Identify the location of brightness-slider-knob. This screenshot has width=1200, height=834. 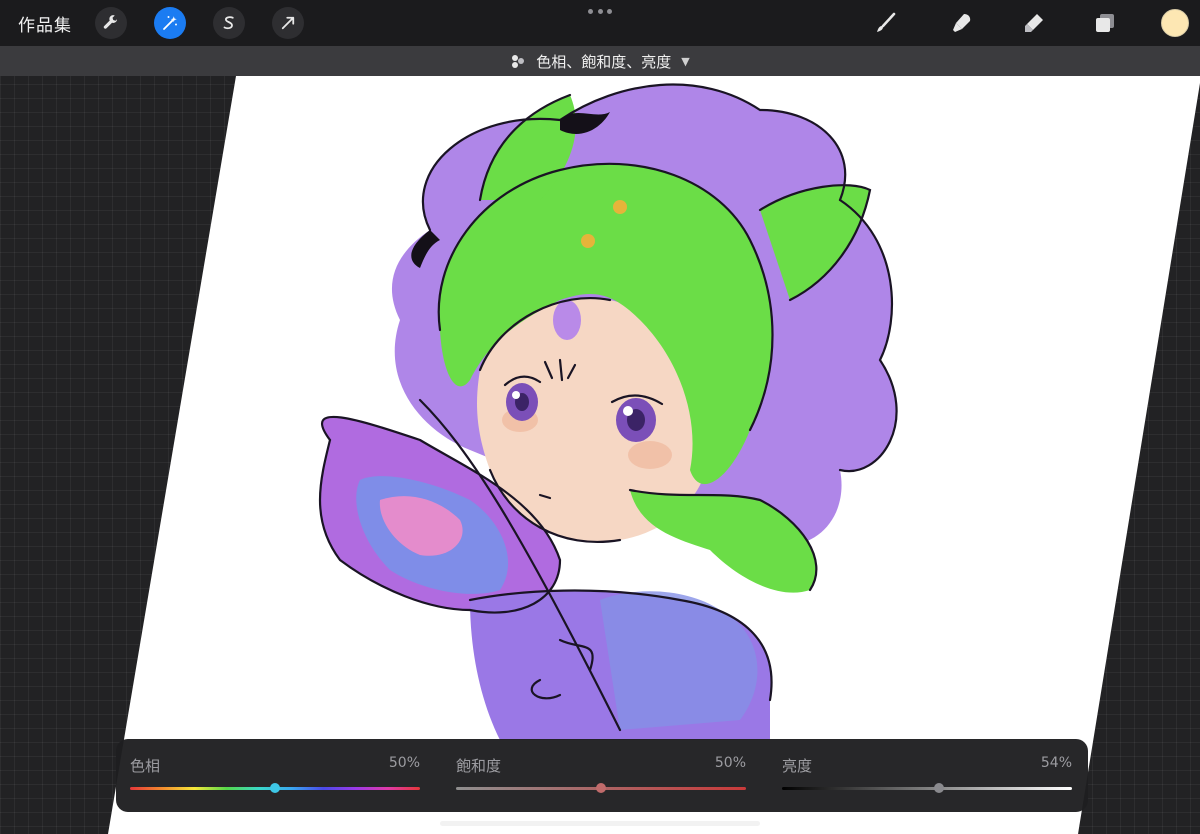
(938, 788).